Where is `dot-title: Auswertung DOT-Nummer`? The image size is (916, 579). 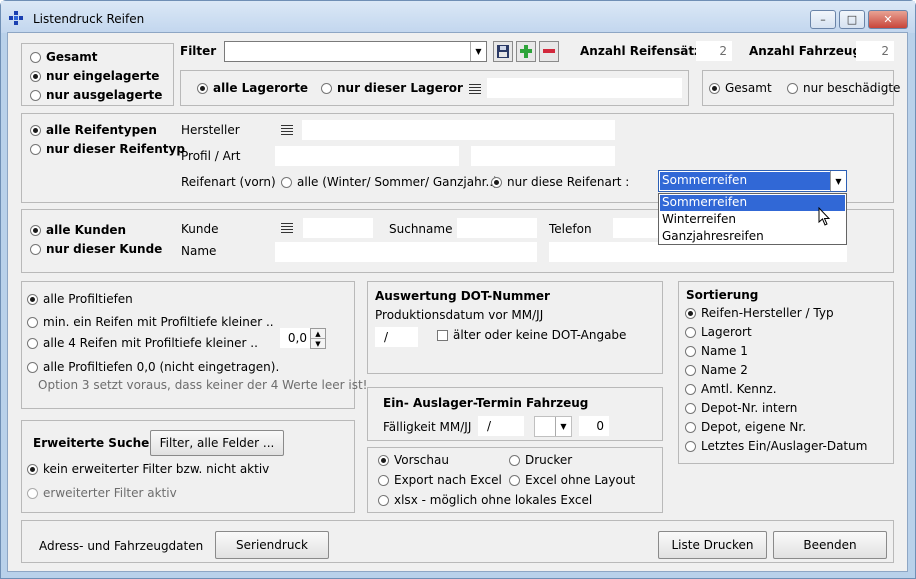 dot-title: Auswertung DOT-Nummer is located at coordinates (462, 296).